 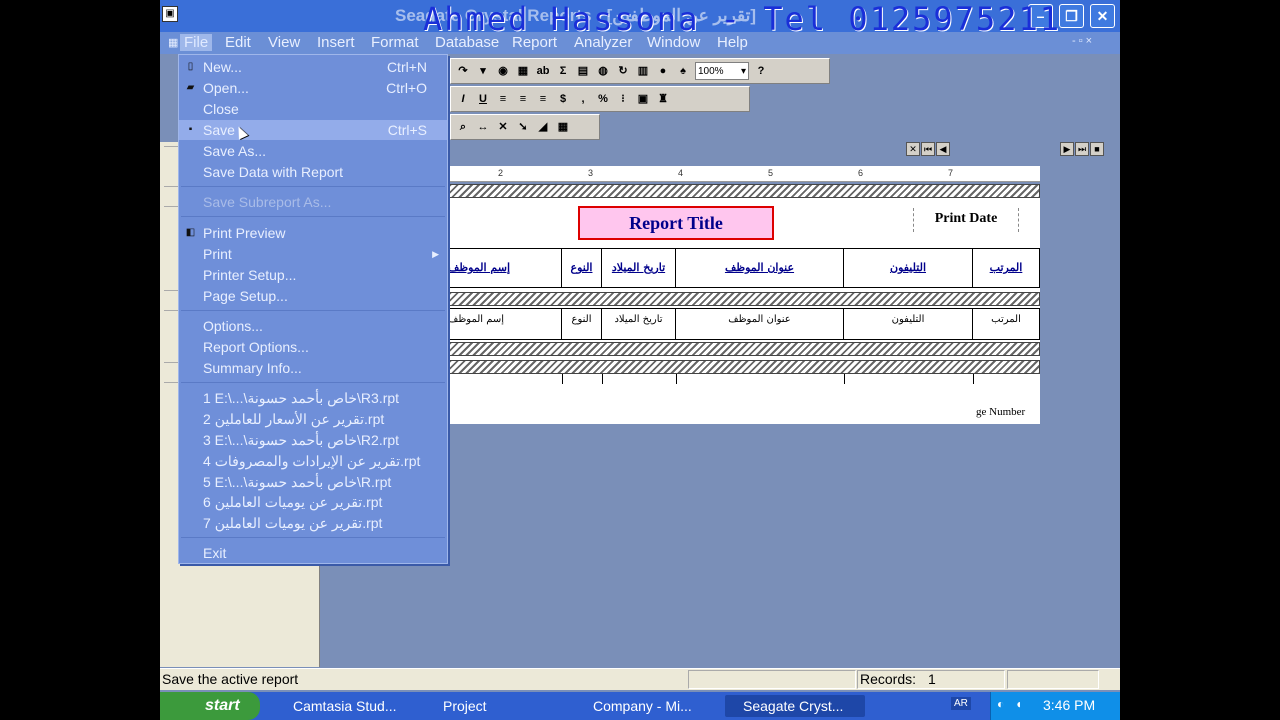 What do you see at coordinates (1069, 705) in the screenshot?
I see `clock: 3:46 PM` at bounding box center [1069, 705].